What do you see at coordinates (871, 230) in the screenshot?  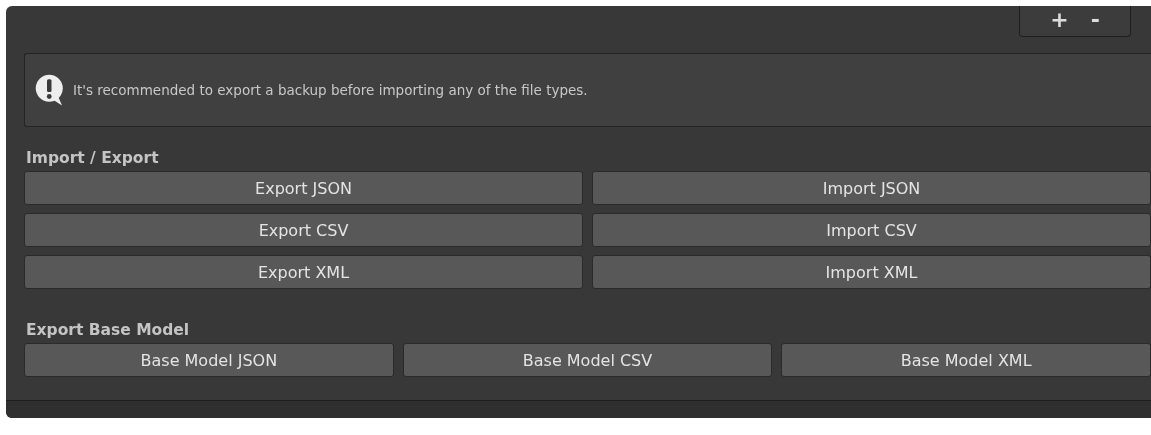 I see `action-button: Import CSV` at bounding box center [871, 230].